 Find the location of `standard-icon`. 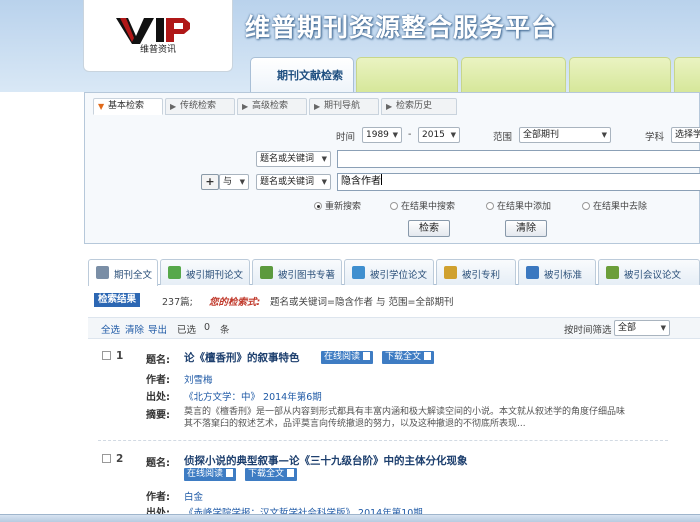

standard-icon is located at coordinates (532, 272).